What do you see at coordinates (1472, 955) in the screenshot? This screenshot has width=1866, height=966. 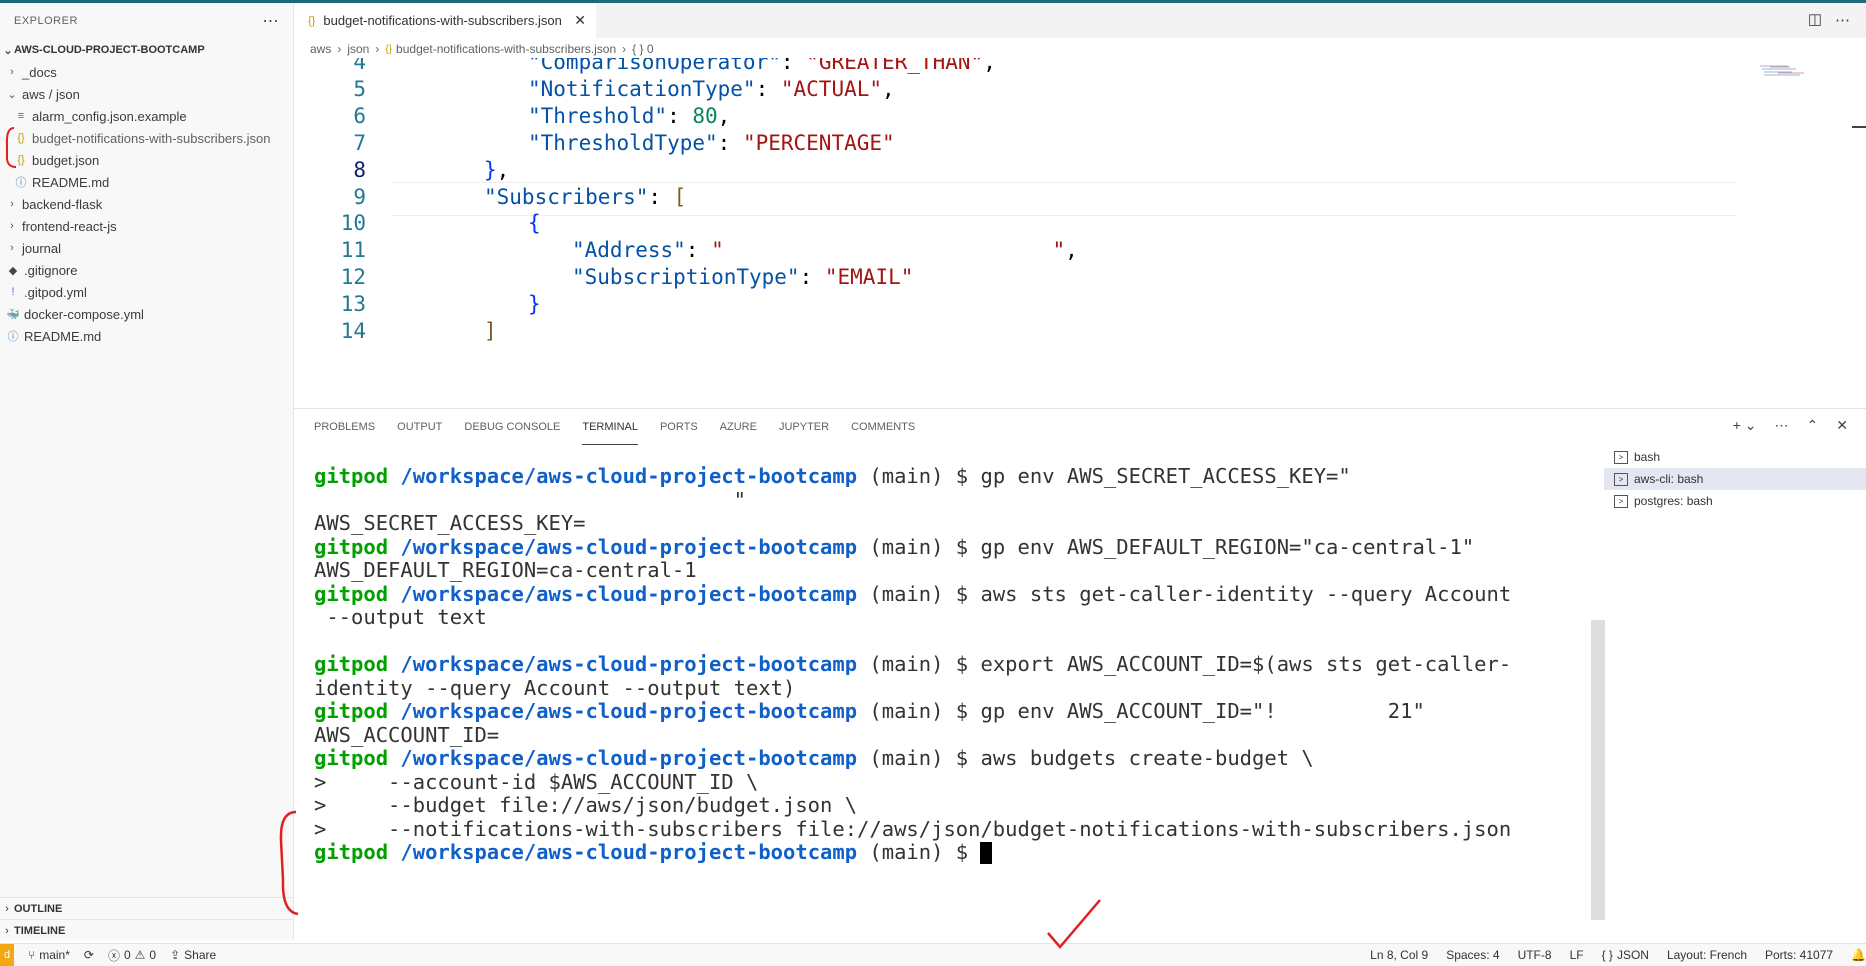 I see `indentation-status: Spaces: 4` at bounding box center [1472, 955].